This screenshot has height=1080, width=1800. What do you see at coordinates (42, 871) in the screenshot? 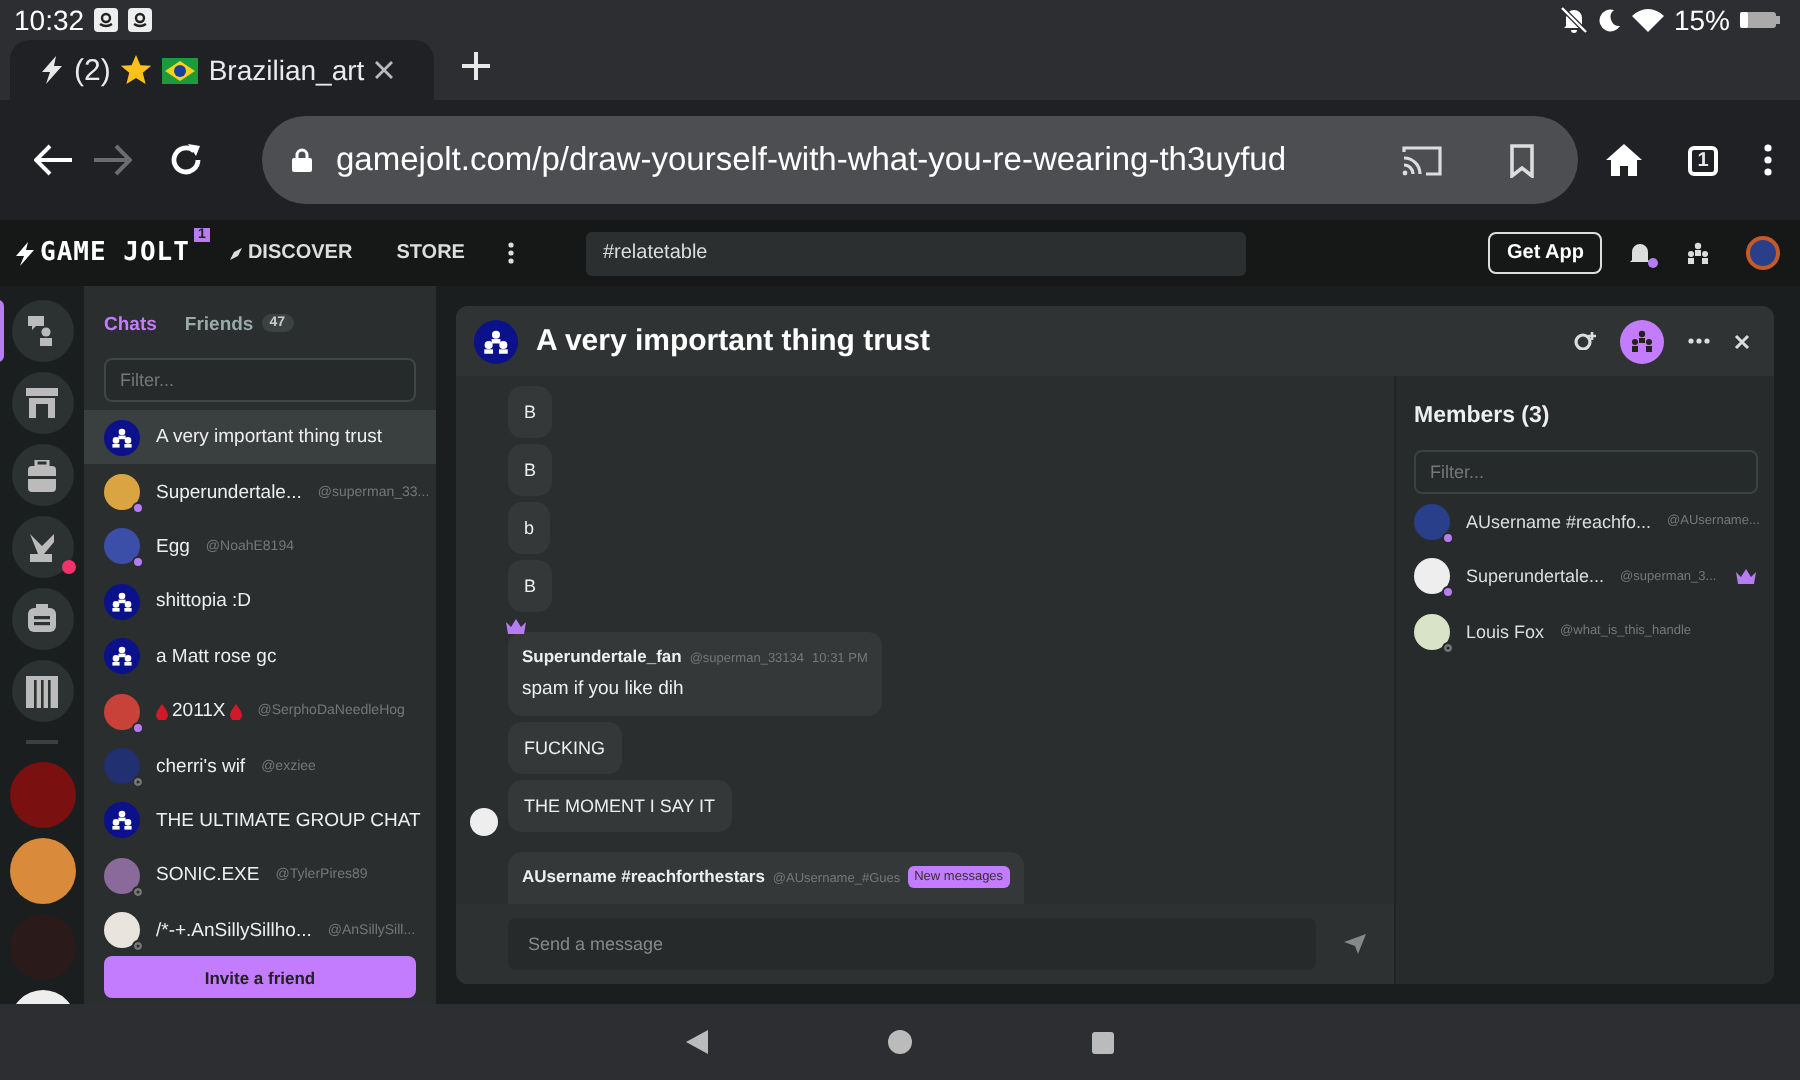
I see `community-avatar` at bounding box center [42, 871].